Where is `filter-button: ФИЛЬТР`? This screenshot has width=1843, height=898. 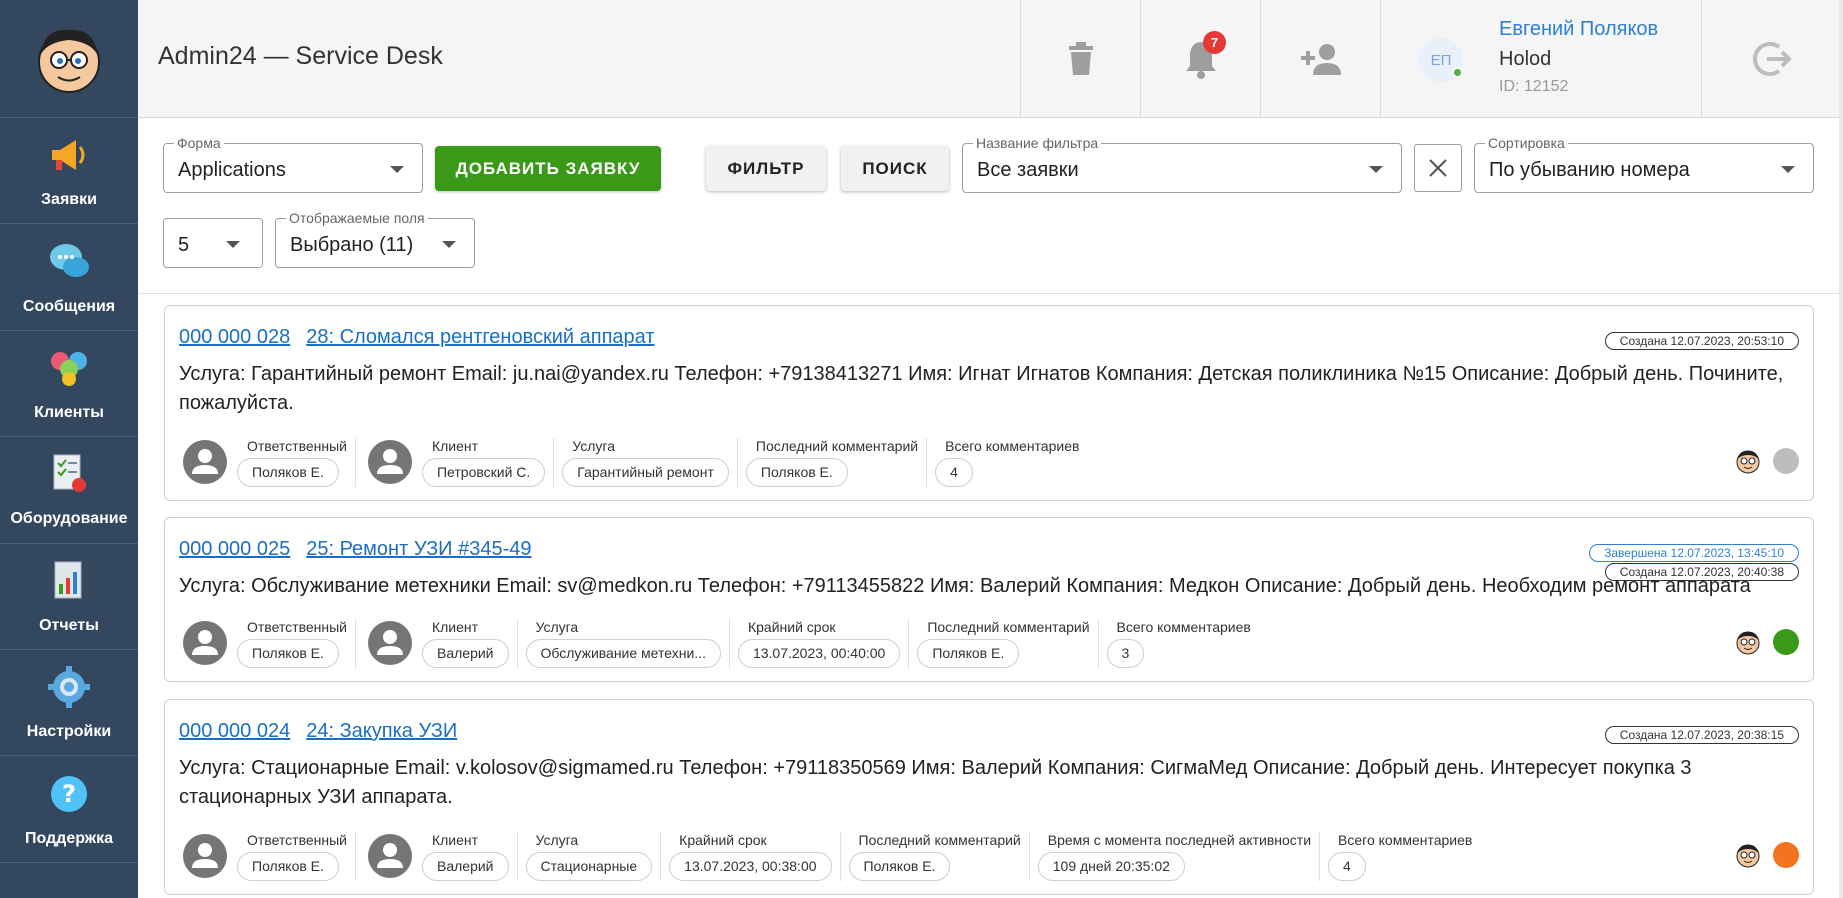
filter-button: ФИЛЬТР is located at coordinates (766, 168).